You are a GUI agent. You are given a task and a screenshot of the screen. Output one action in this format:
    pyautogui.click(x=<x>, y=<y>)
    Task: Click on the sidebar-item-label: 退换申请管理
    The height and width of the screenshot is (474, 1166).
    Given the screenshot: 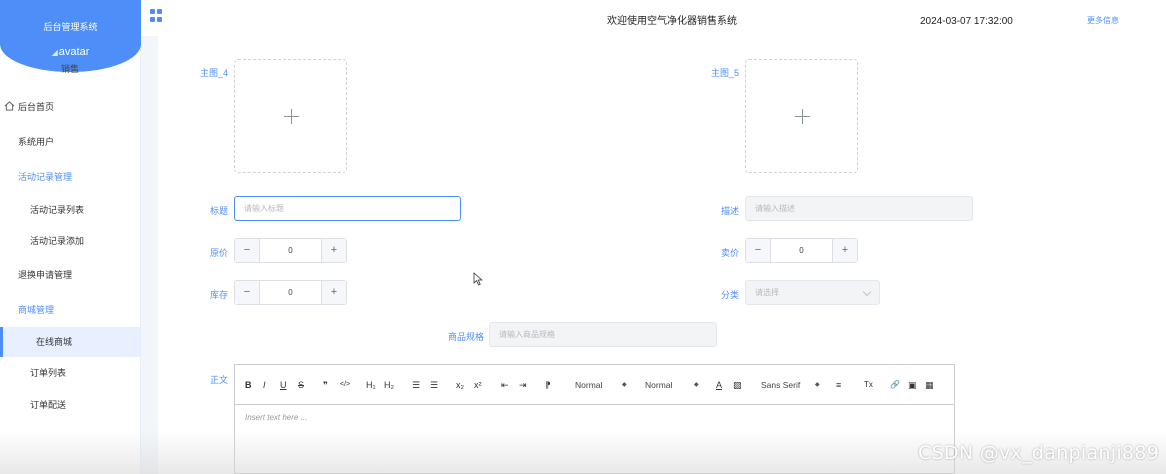 What is the action you would take?
    pyautogui.click(x=45, y=275)
    